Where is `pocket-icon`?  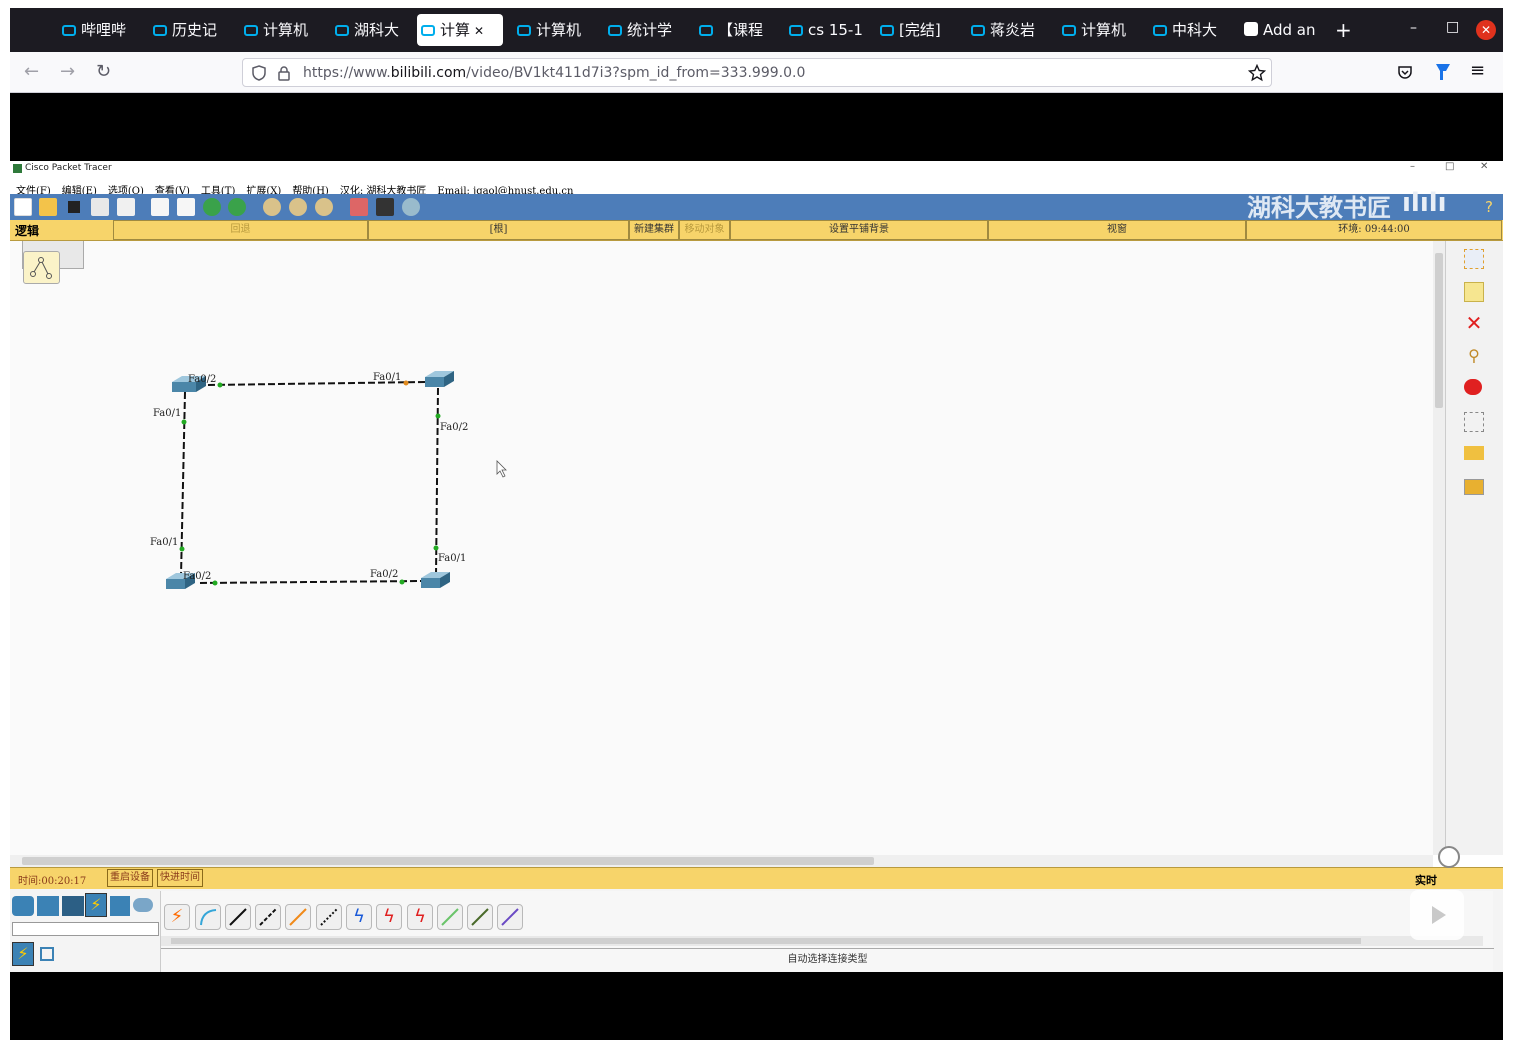 pocket-icon is located at coordinates (1405, 72).